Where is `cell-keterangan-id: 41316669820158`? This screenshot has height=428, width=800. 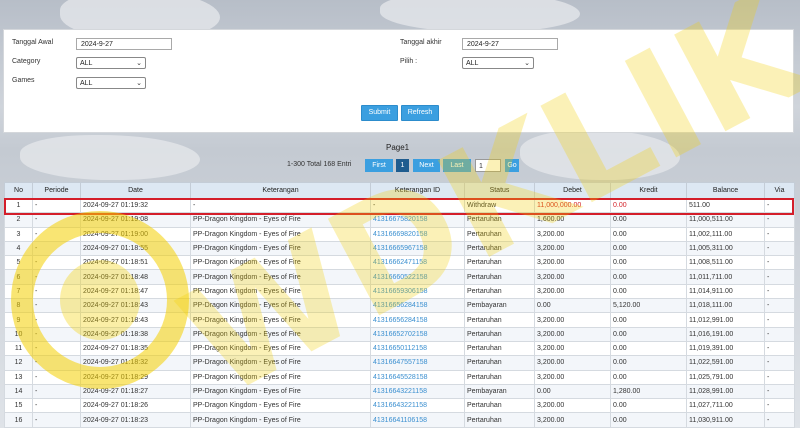
cell-keterangan-id: 41316669820158 is located at coordinates (417, 234).